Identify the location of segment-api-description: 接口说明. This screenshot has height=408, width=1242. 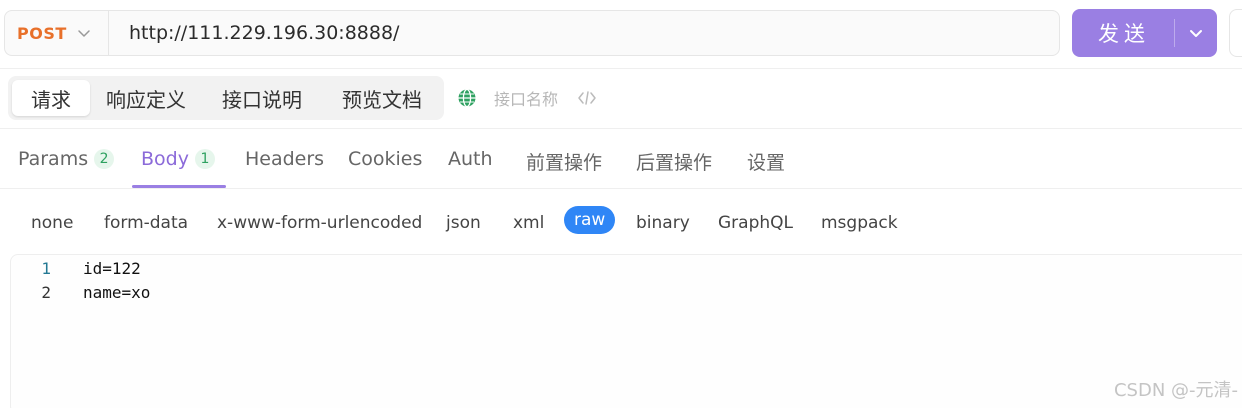
(262, 98).